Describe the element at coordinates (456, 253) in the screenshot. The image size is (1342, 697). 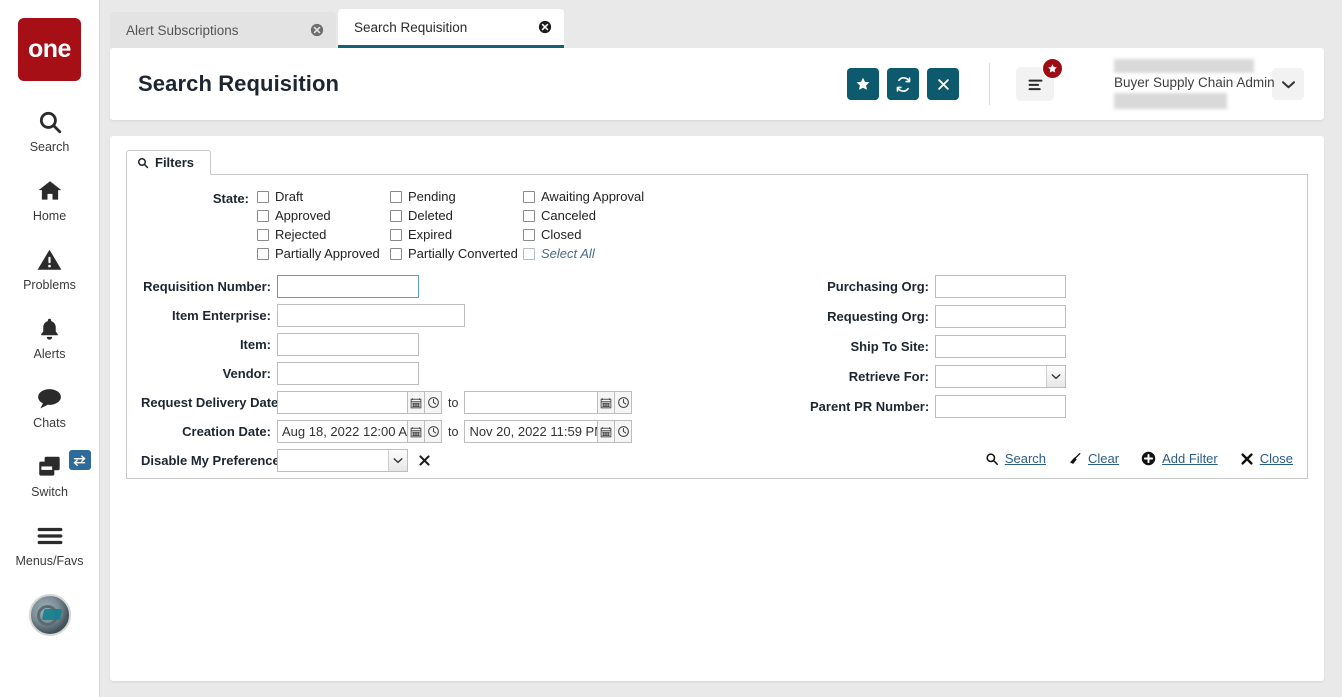
I see `checkbox-partially-converted: Partially Converted` at that location.